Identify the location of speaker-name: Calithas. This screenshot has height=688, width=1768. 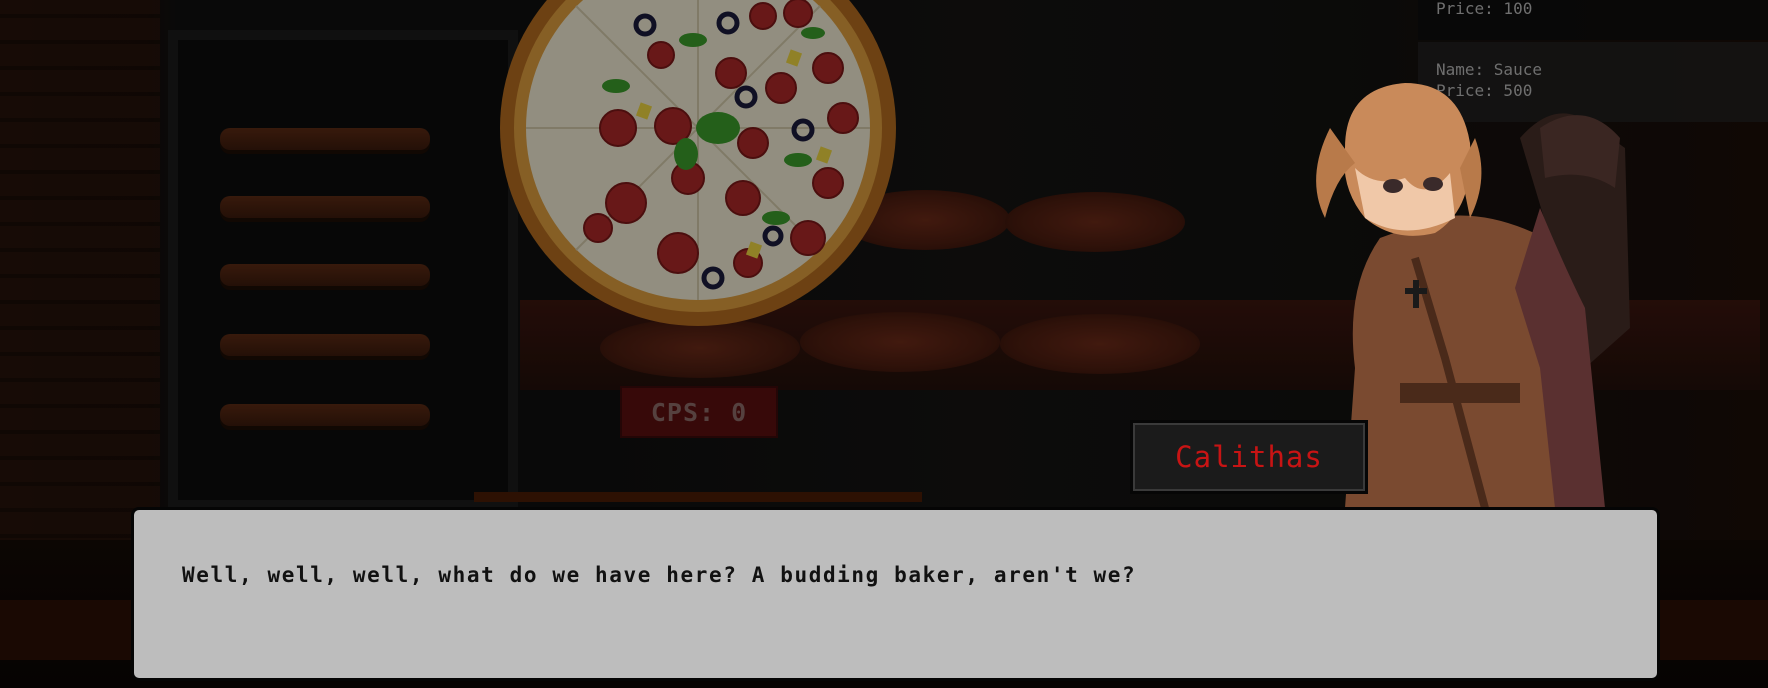
(1249, 457).